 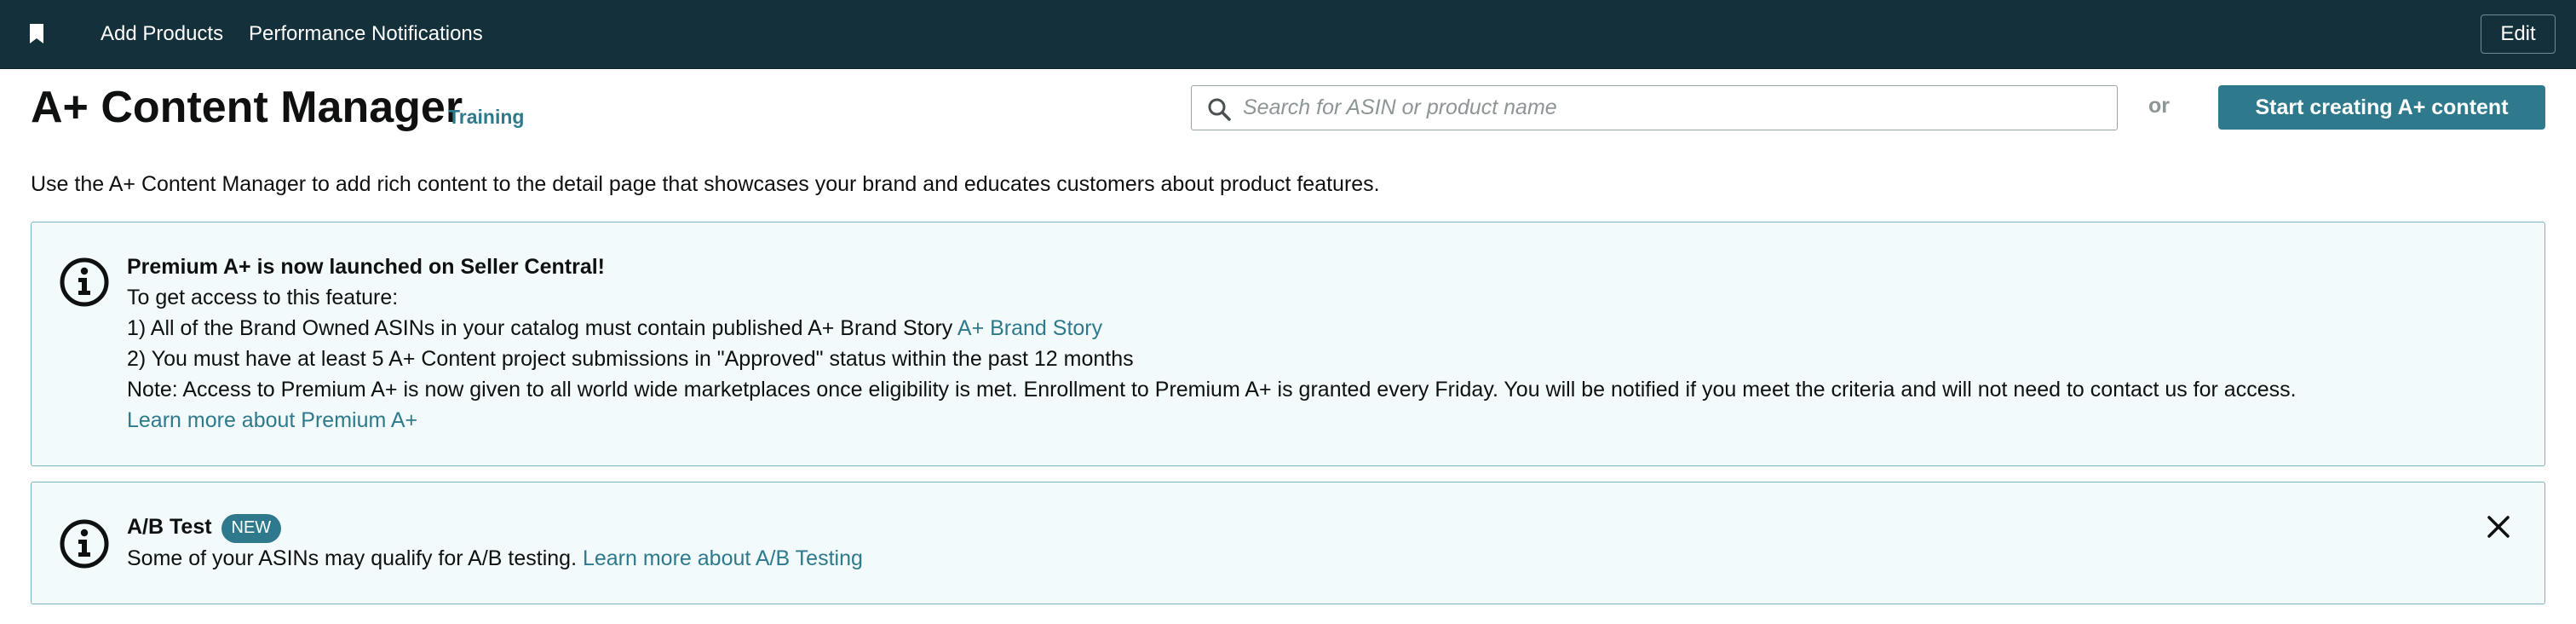 What do you see at coordinates (162, 34) in the screenshot?
I see `nav-link-add-products: Add Products` at bounding box center [162, 34].